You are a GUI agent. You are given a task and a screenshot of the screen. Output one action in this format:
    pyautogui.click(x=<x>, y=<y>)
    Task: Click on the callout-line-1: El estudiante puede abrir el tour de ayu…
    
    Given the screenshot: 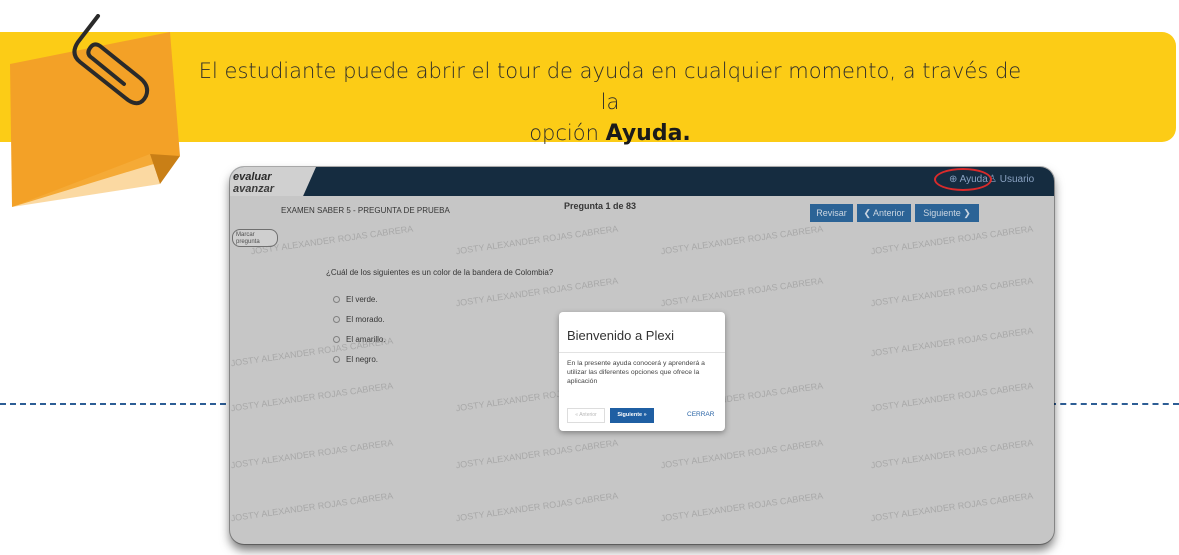 What is the action you would take?
    pyautogui.click(x=610, y=86)
    